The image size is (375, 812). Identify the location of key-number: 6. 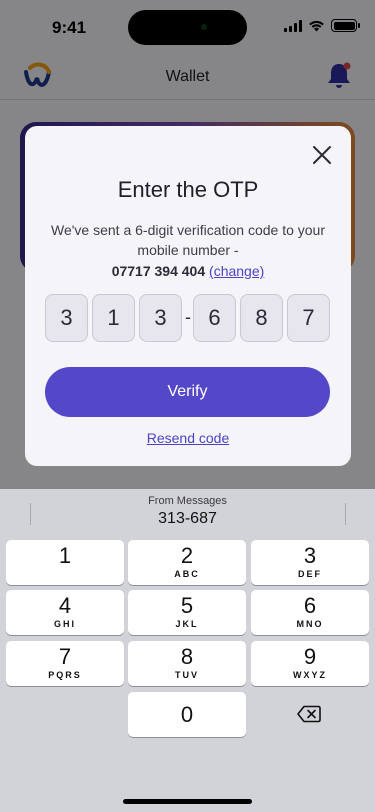
(310, 605).